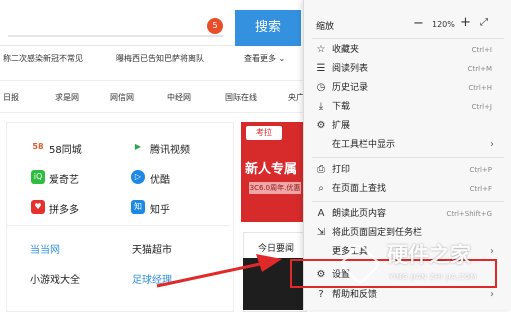 The width and height of the screenshot is (511, 312). What do you see at coordinates (38, 146) in the screenshot?
I see `58-icon: 58` at bounding box center [38, 146].